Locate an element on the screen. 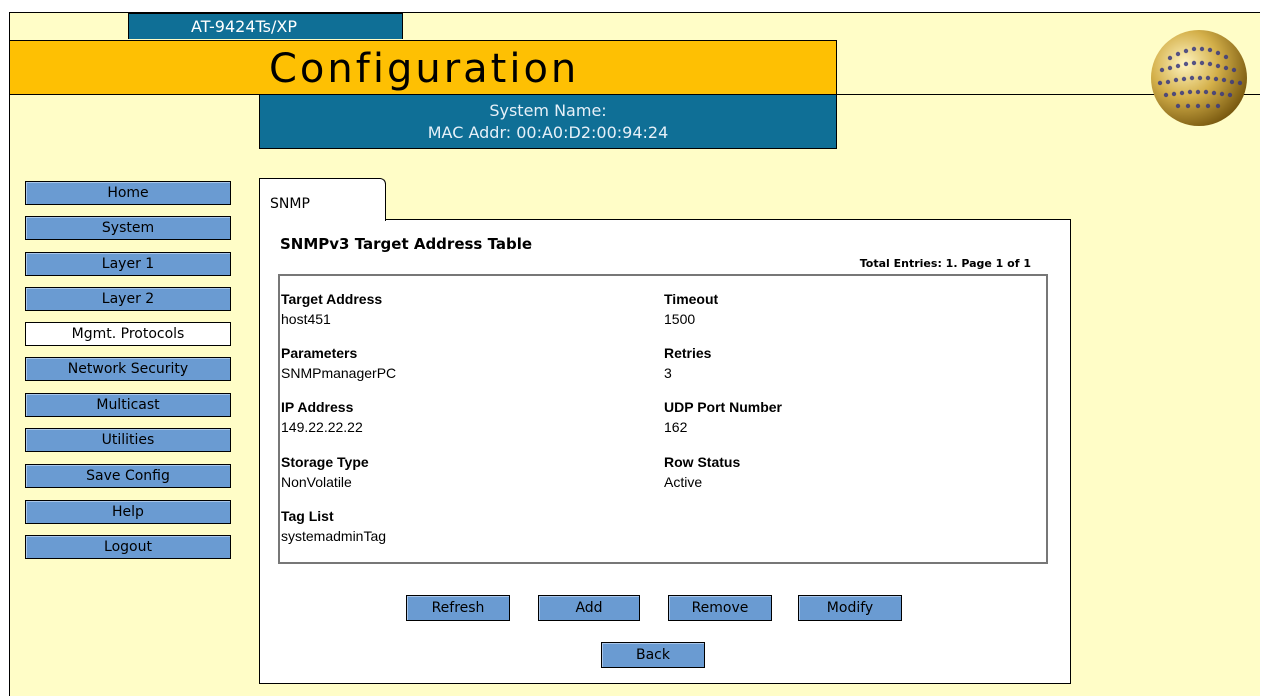  parameters-value: SNMPmanagerPC is located at coordinates (339, 373).